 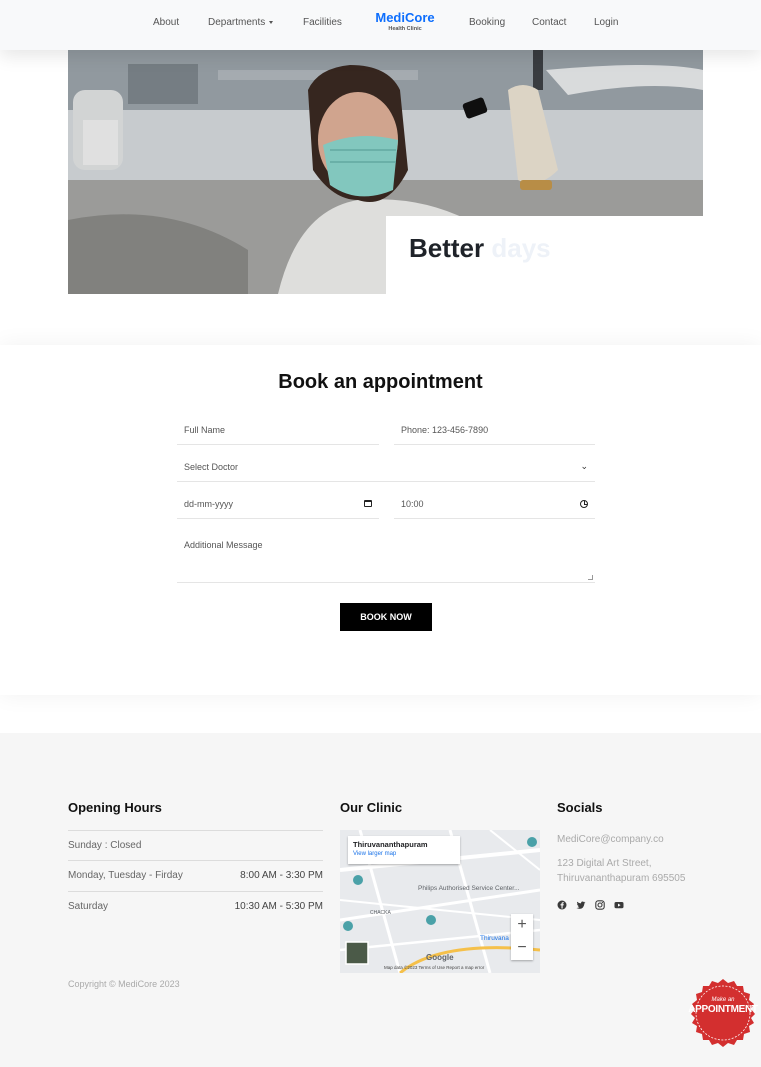 I want to click on map-label-chacka: CHACKA, so click(x=381, y=913).